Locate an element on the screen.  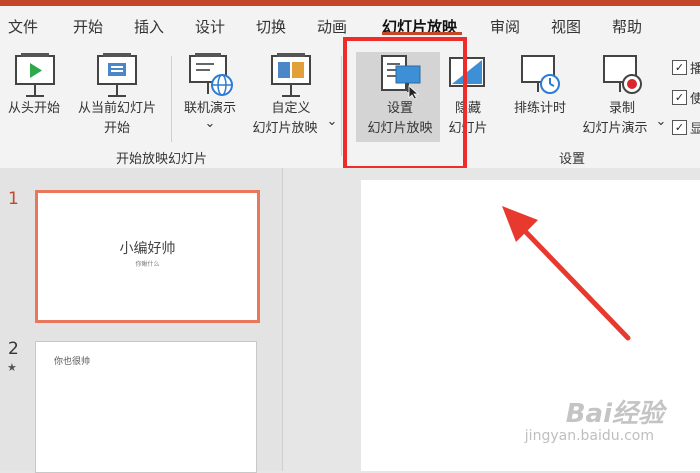
custom-slideshow-icon is located at coordinates (291, 75).